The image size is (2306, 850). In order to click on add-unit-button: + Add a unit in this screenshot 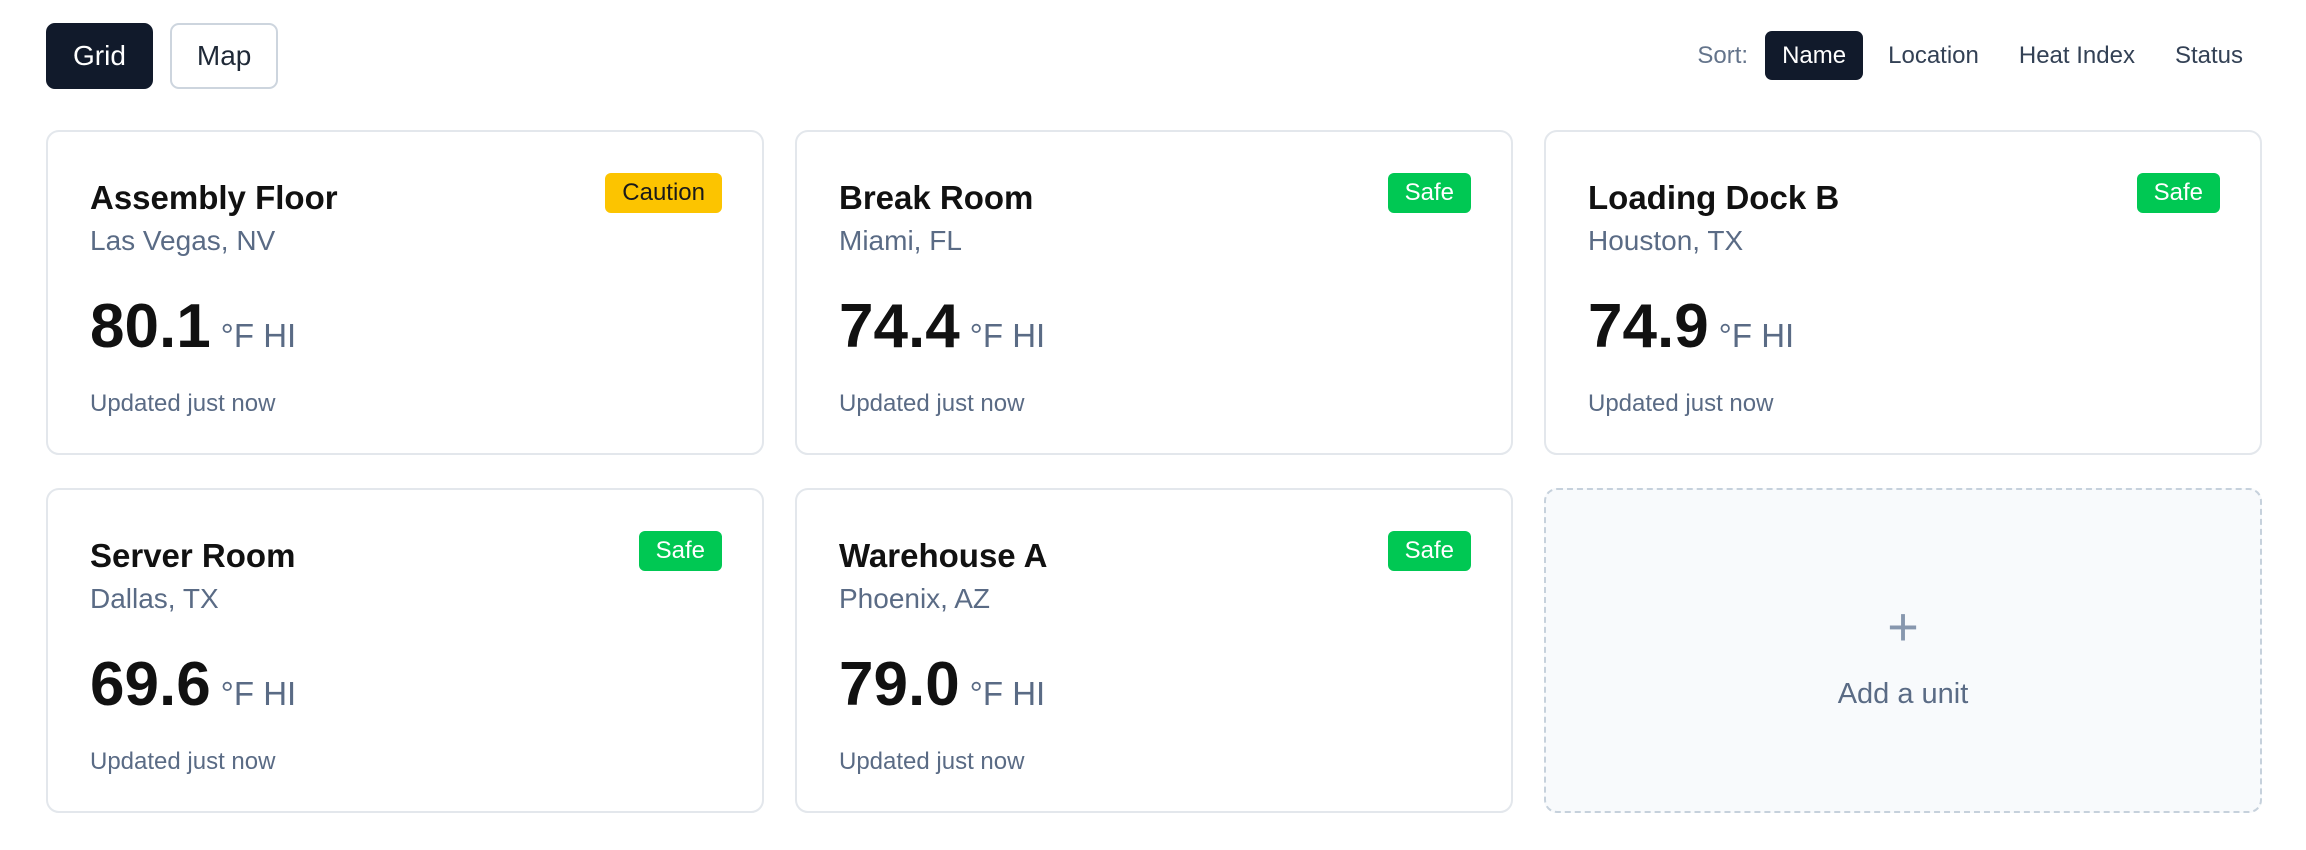, I will do `click(1903, 650)`.